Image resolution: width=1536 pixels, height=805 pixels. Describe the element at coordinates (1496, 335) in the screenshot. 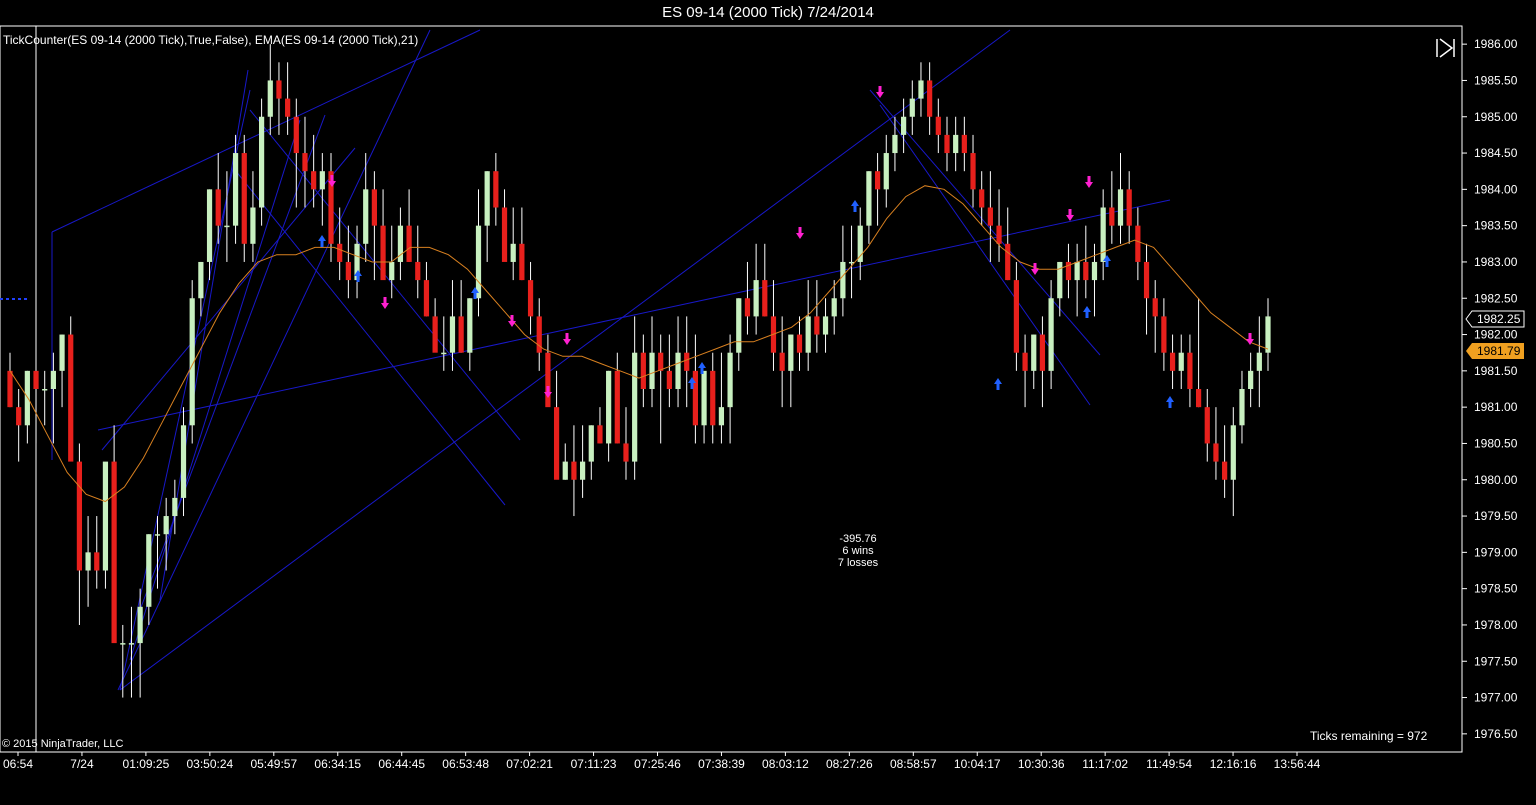

I see `y-tick-label: 1982.00` at that location.